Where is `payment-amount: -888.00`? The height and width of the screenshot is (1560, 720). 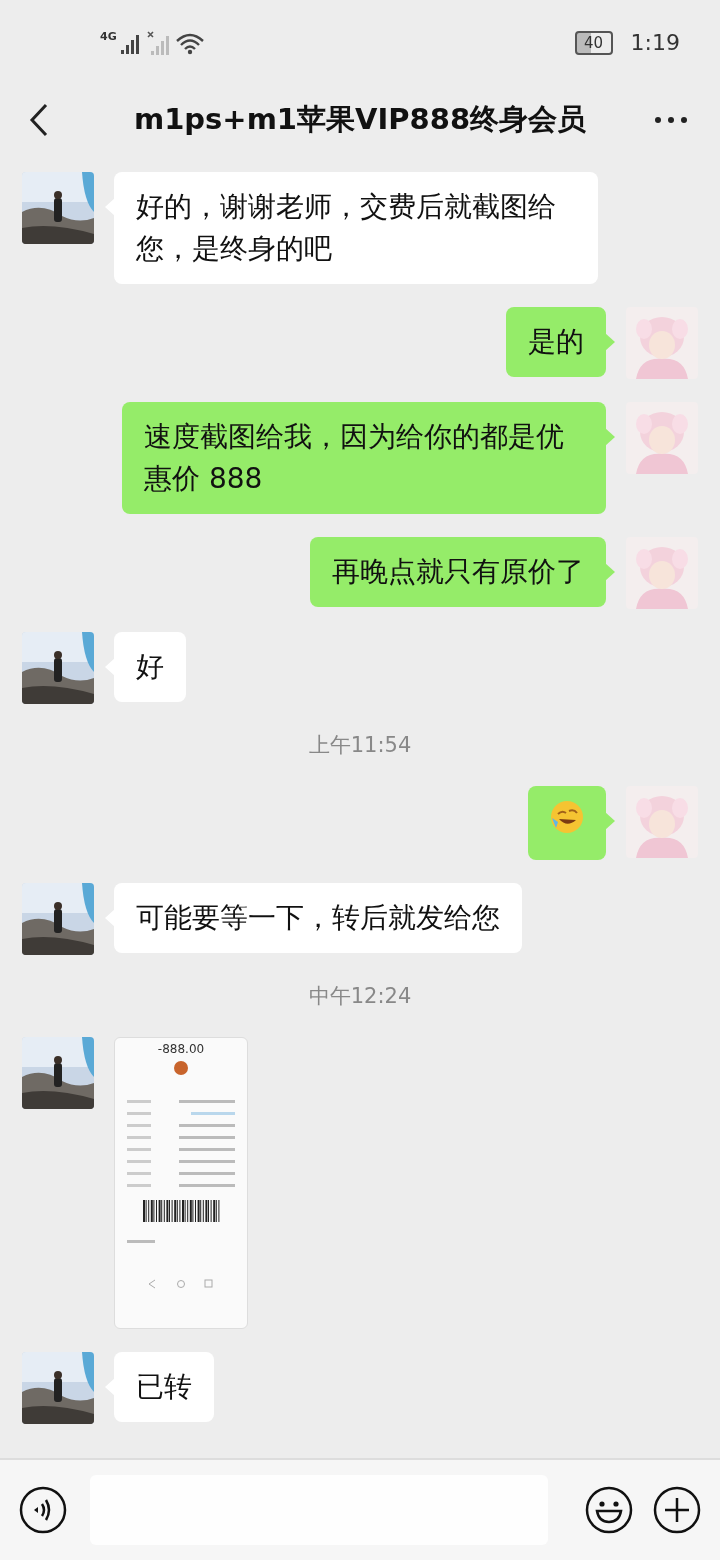 payment-amount: -888.00 is located at coordinates (181, 1049).